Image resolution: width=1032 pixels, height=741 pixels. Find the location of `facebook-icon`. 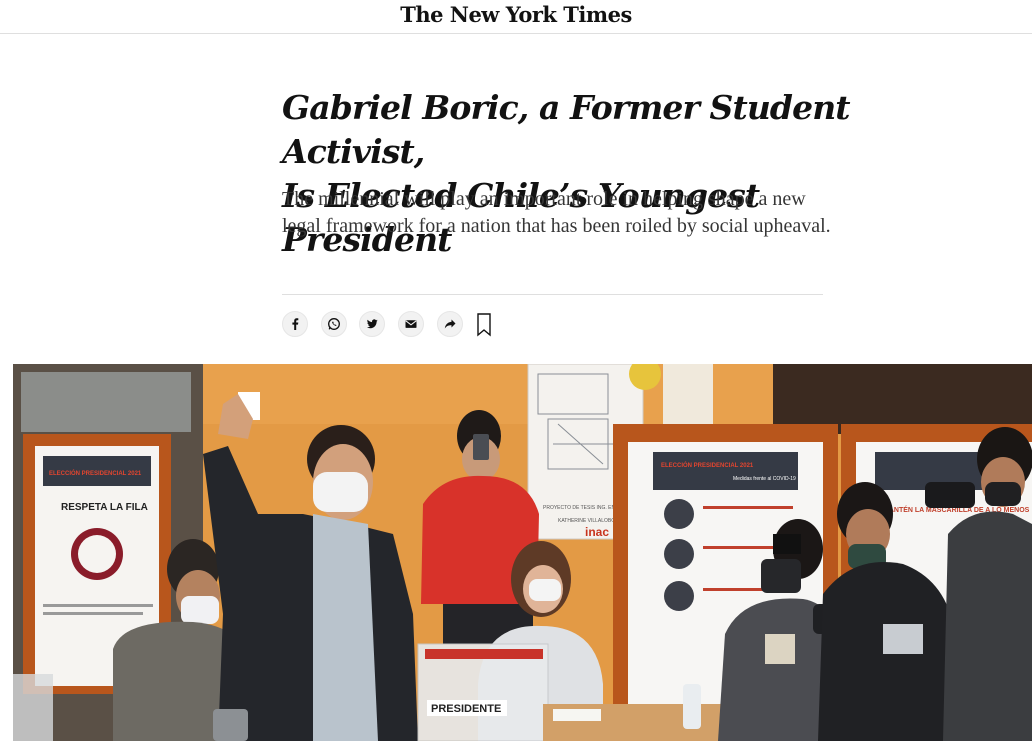

facebook-icon is located at coordinates (295, 324).